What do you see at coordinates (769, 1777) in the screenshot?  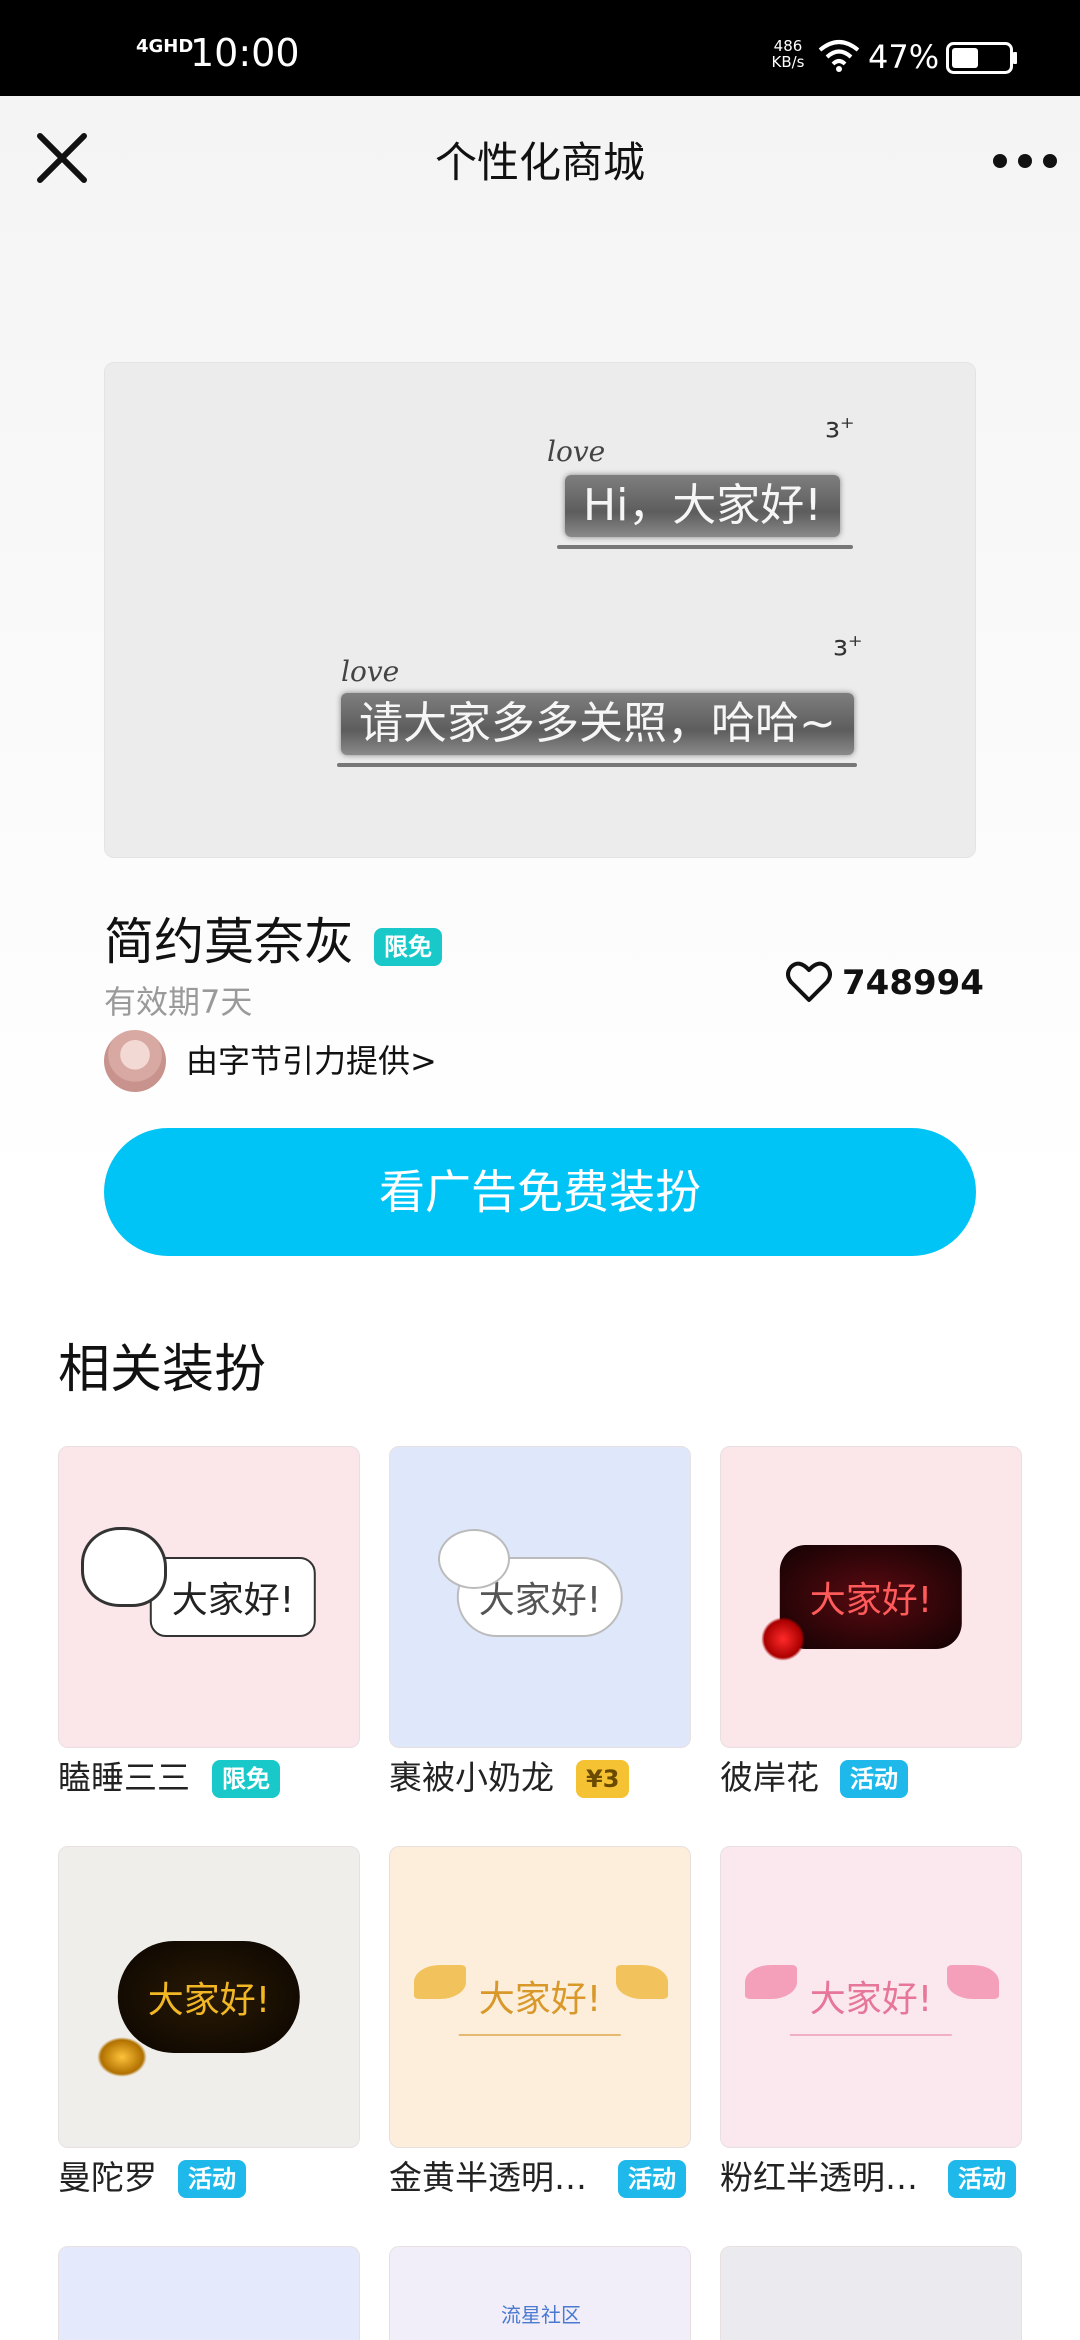 I see `card-label: 彼岸花` at bounding box center [769, 1777].